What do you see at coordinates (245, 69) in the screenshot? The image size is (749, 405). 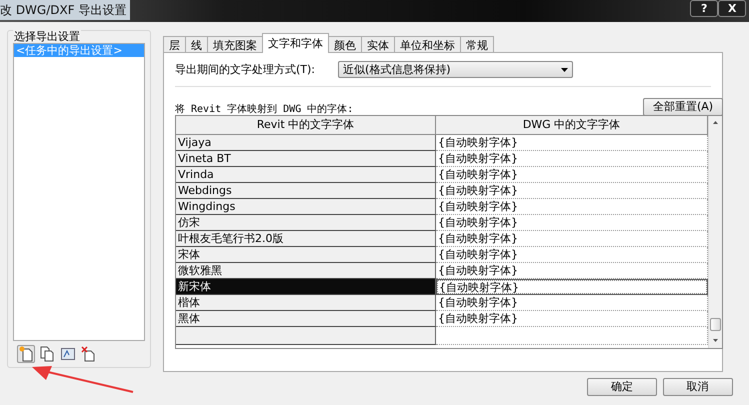 I see `field-label: 导出期间的文字处理方式(T):` at bounding box center [245, 69].